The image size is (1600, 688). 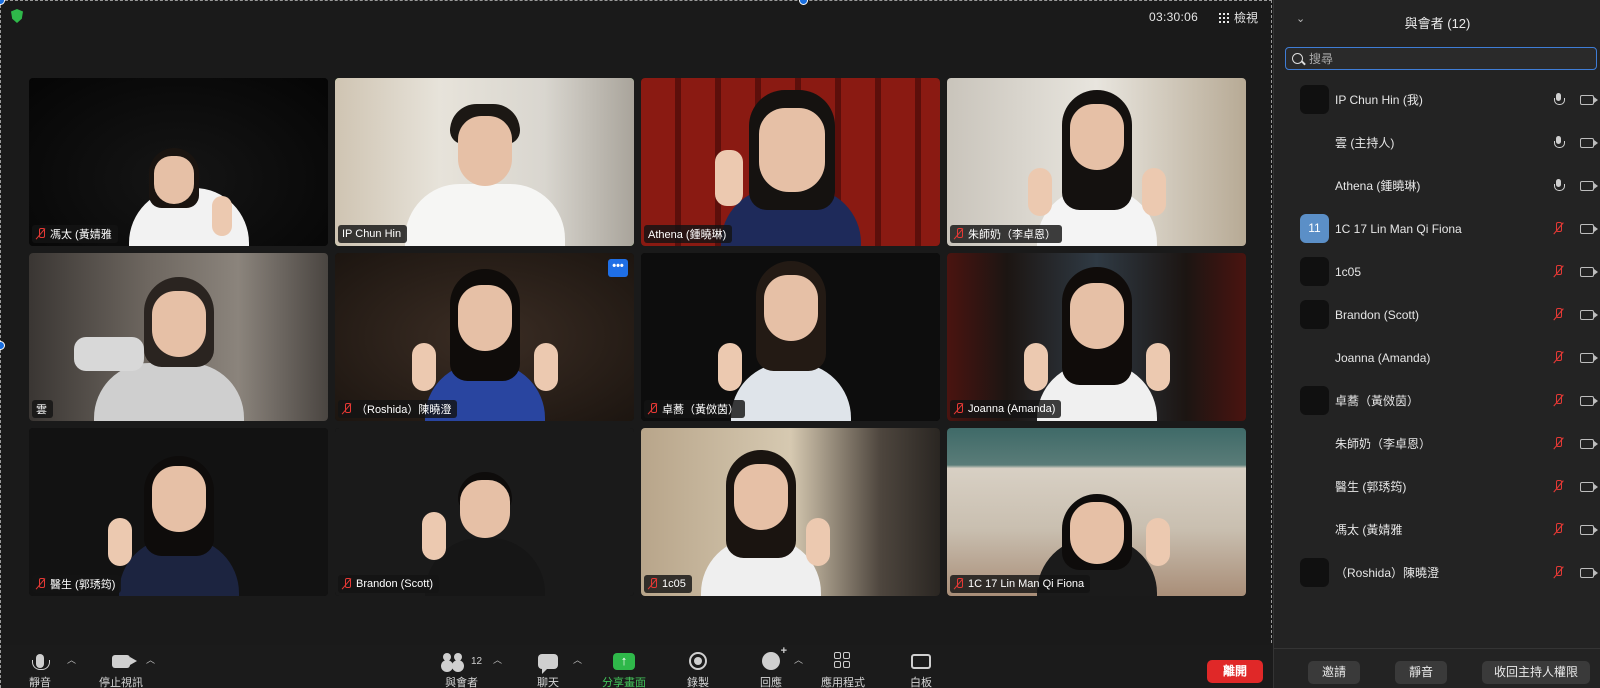 I want to click on participants-button: 12 與會者, so click(x=461, y=669).